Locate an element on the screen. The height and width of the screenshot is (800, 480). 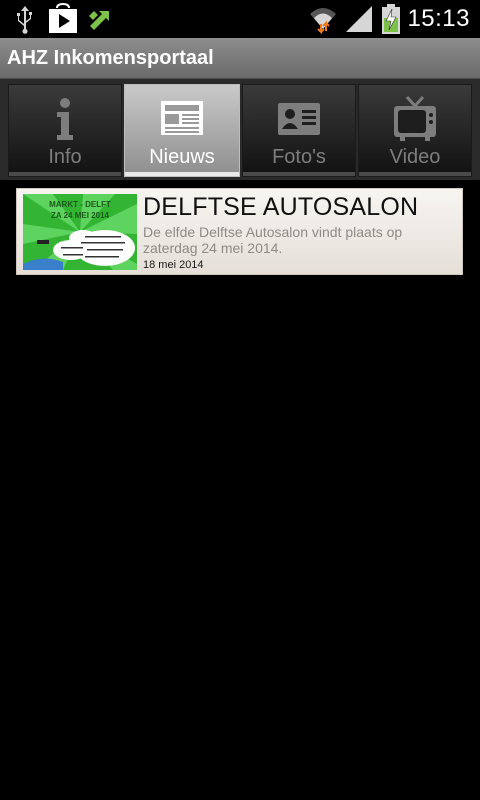
news-thumbnail: MARKT - DELFT ZA 24 MEI 2014 is located at coordinates (80, 232).